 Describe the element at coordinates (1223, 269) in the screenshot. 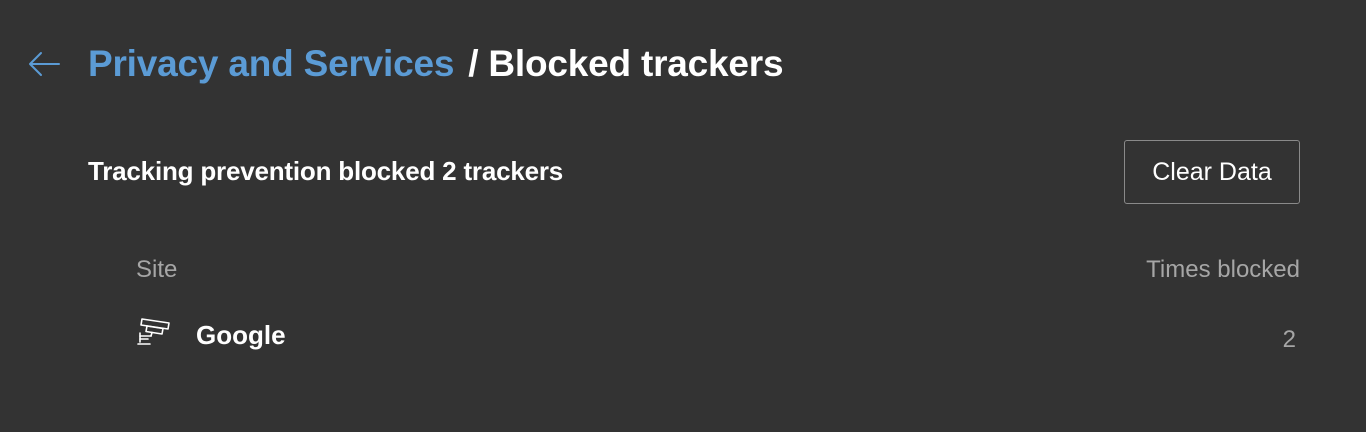

I see `column-header-times-blocked: Times blocked` at that location.